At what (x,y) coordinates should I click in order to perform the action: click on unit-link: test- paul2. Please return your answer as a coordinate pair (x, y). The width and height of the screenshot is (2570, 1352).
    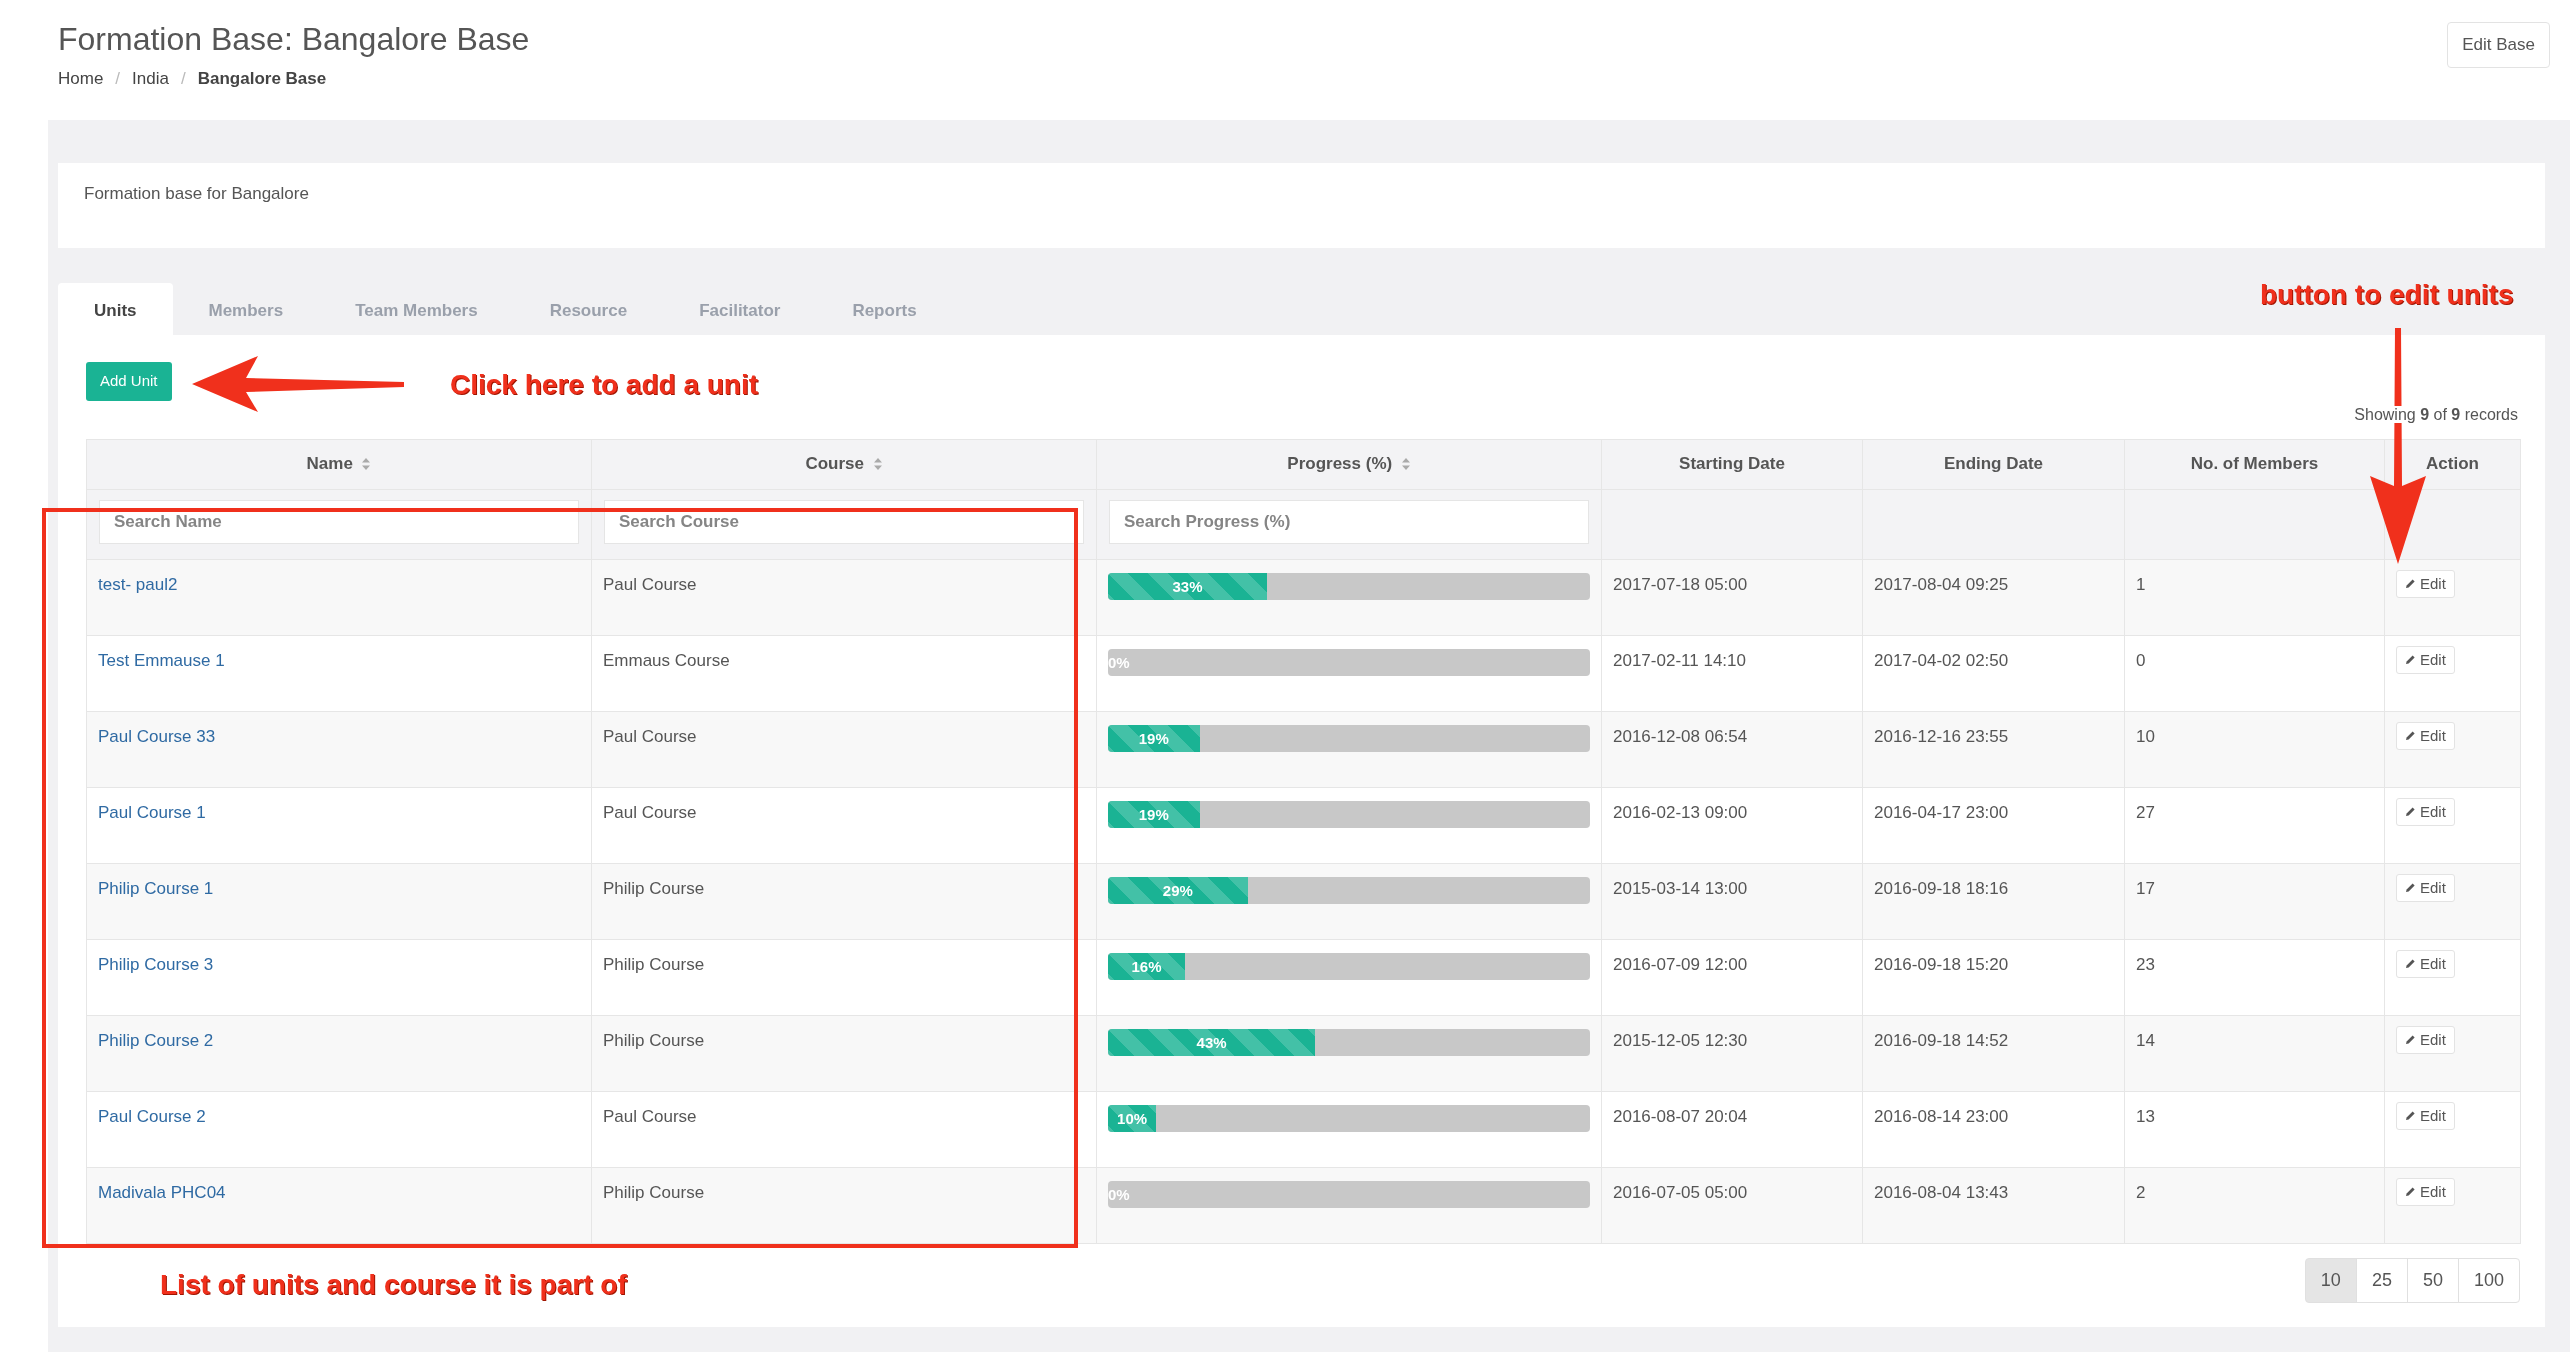
    Looking at the image, I should click on (138, 584).